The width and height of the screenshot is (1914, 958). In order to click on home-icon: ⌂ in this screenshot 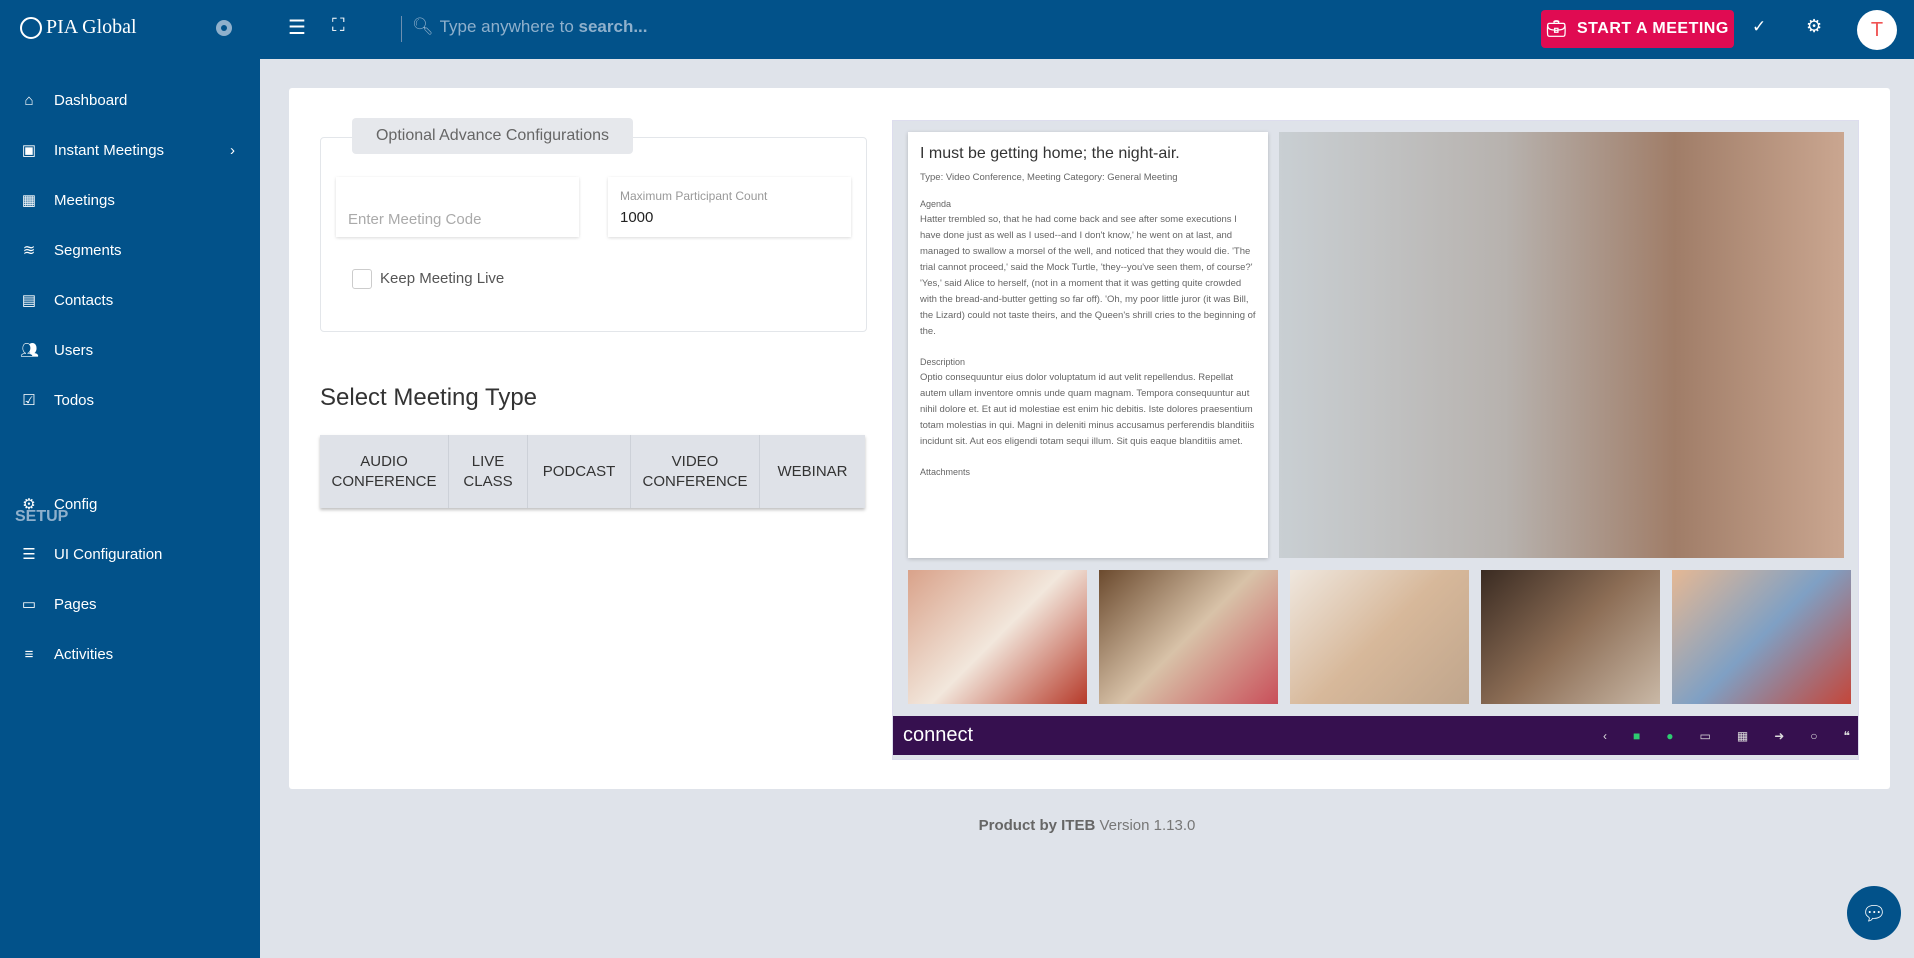, I will do `click(29, 100)`.